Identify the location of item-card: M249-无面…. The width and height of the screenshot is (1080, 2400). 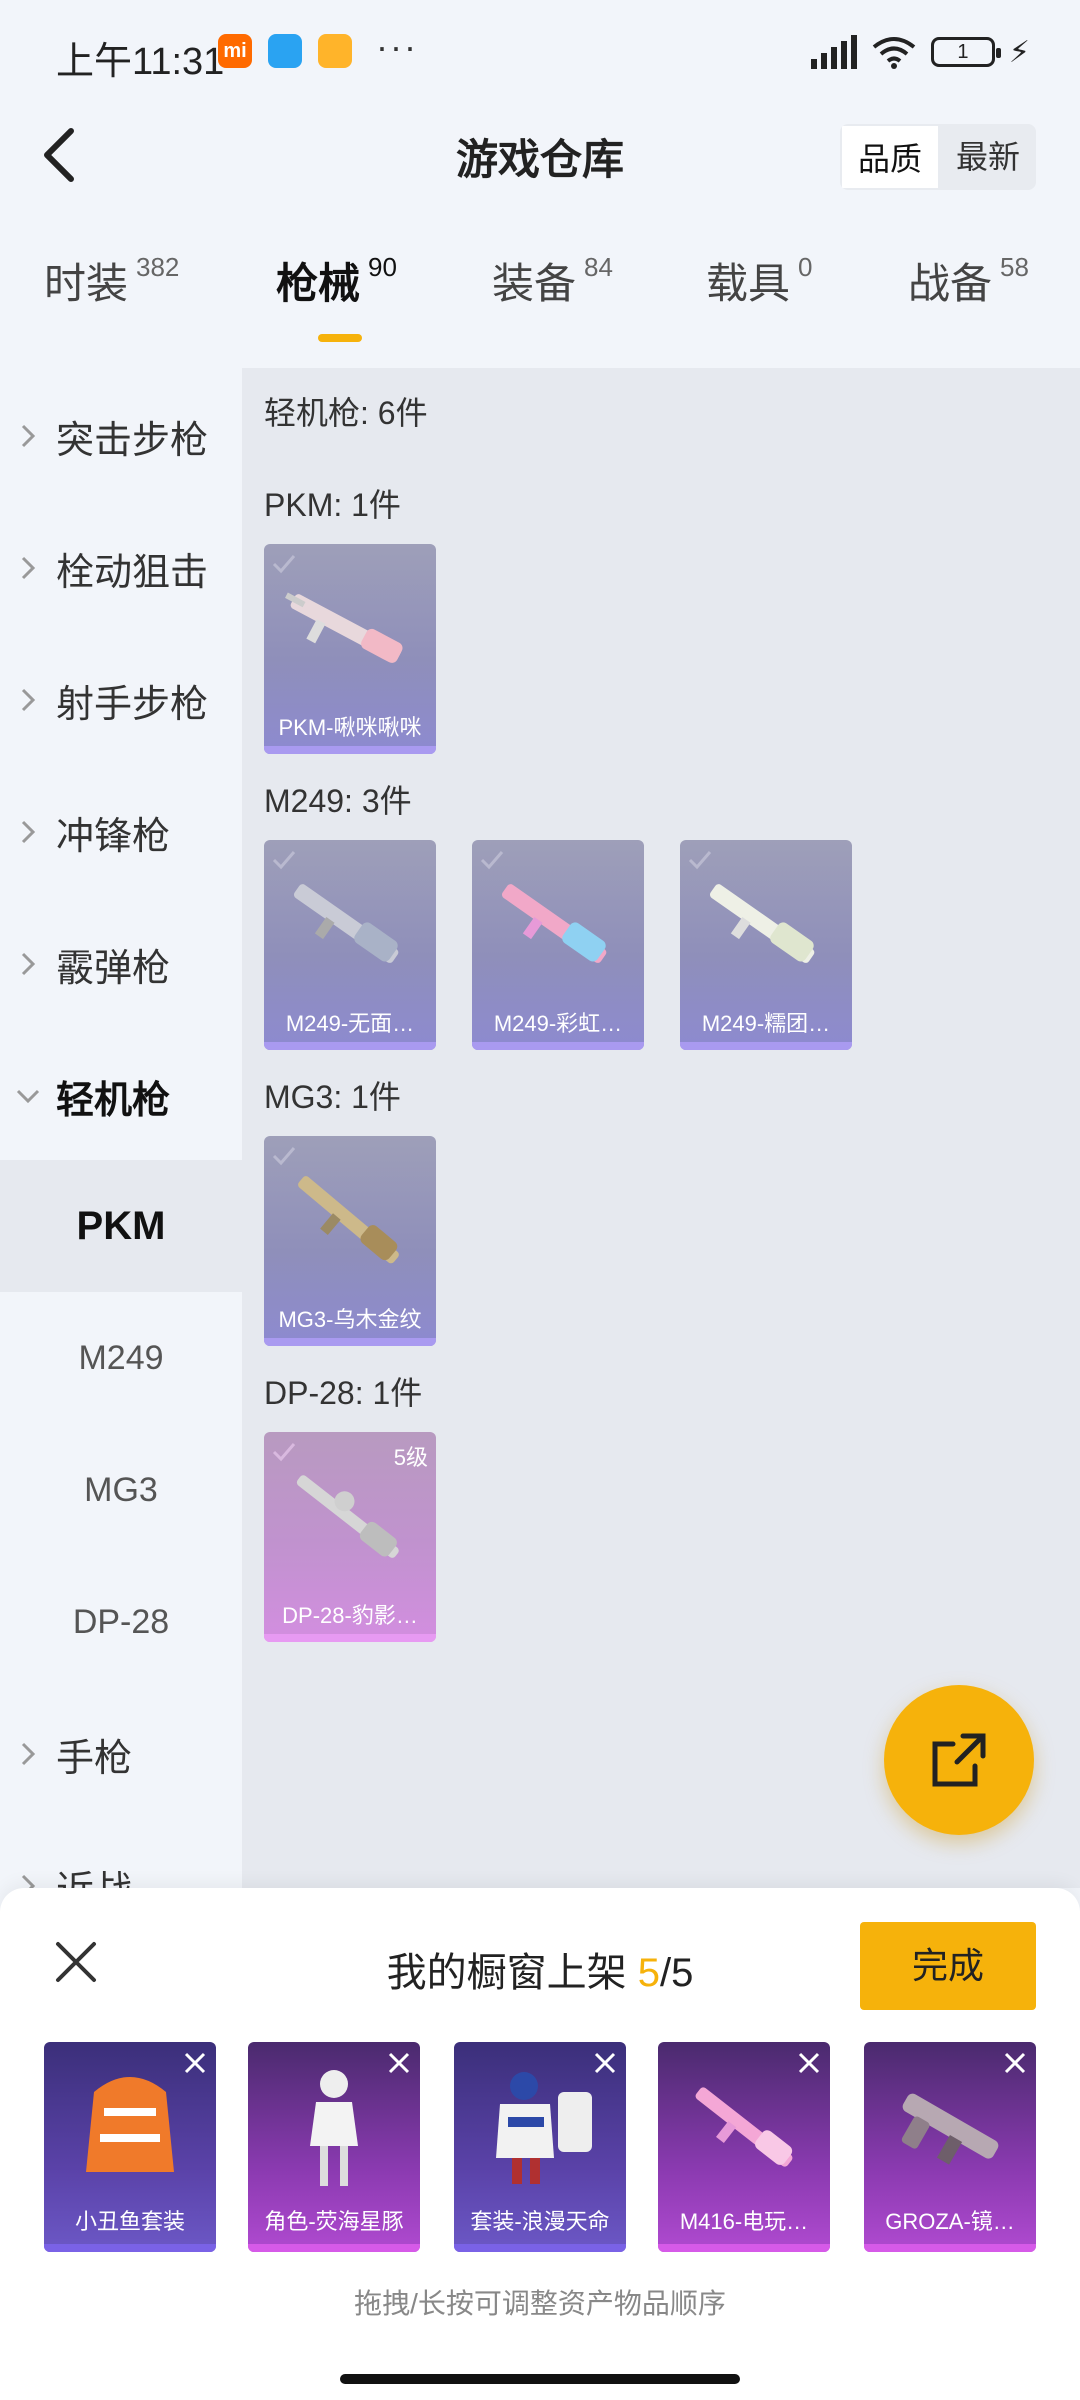
(350, 945).